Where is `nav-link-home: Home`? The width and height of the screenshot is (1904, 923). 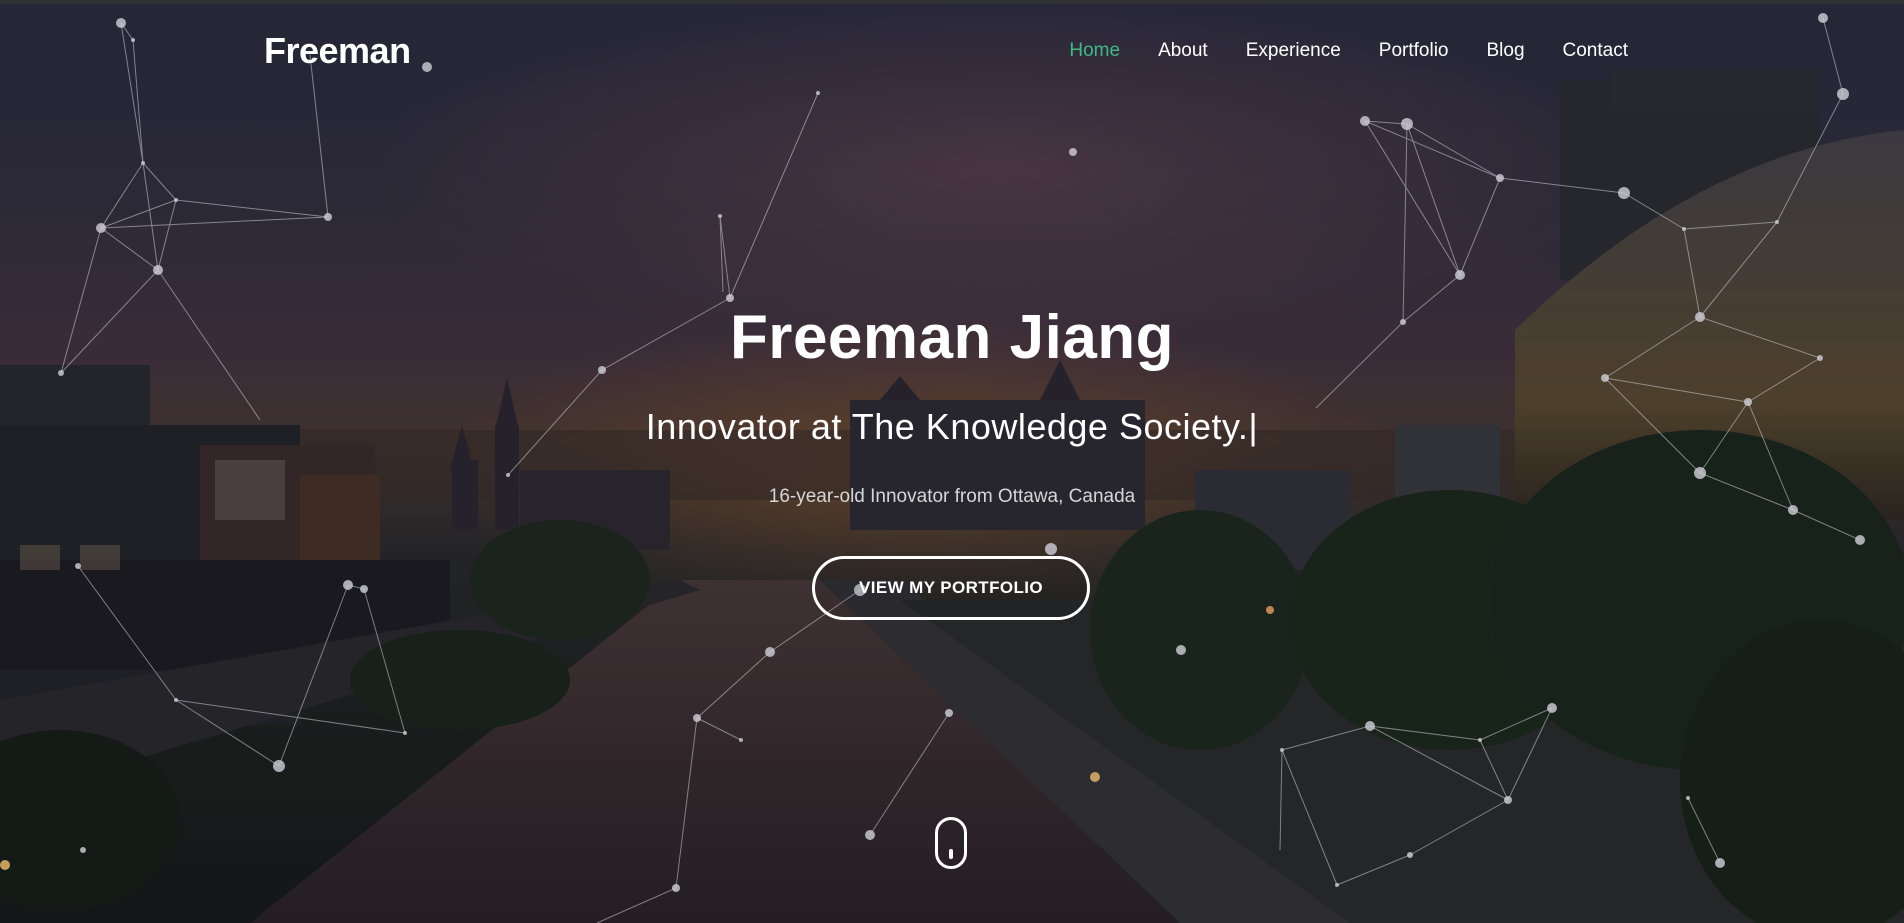
nav-link-home: Home is located at coordinates (1094, 51).